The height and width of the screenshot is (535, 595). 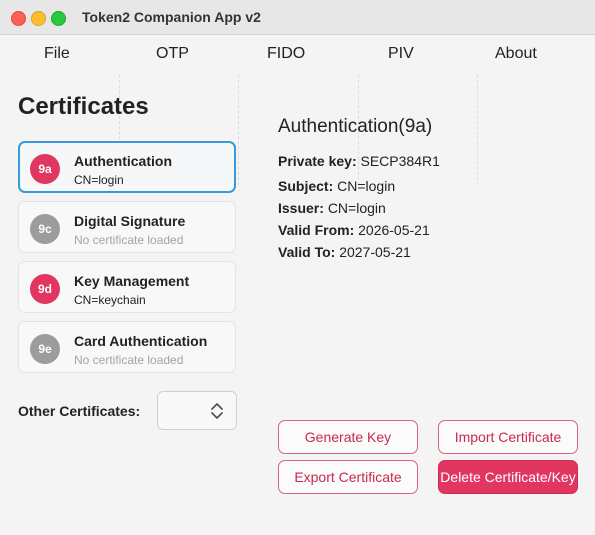 What do you see at coordinates (508, 477) in the screenshot?
I see `delete-certificate-button: Delete Certificate/Key` at bounding box center [508, 477].